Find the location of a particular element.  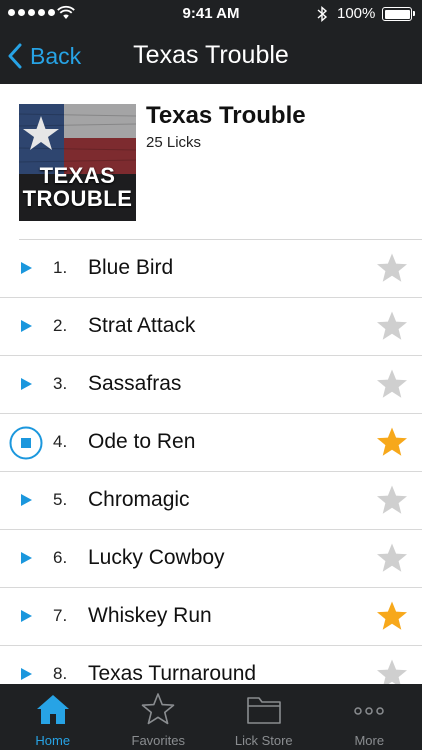

tab-home: Home is located at coordinates (53, 717).